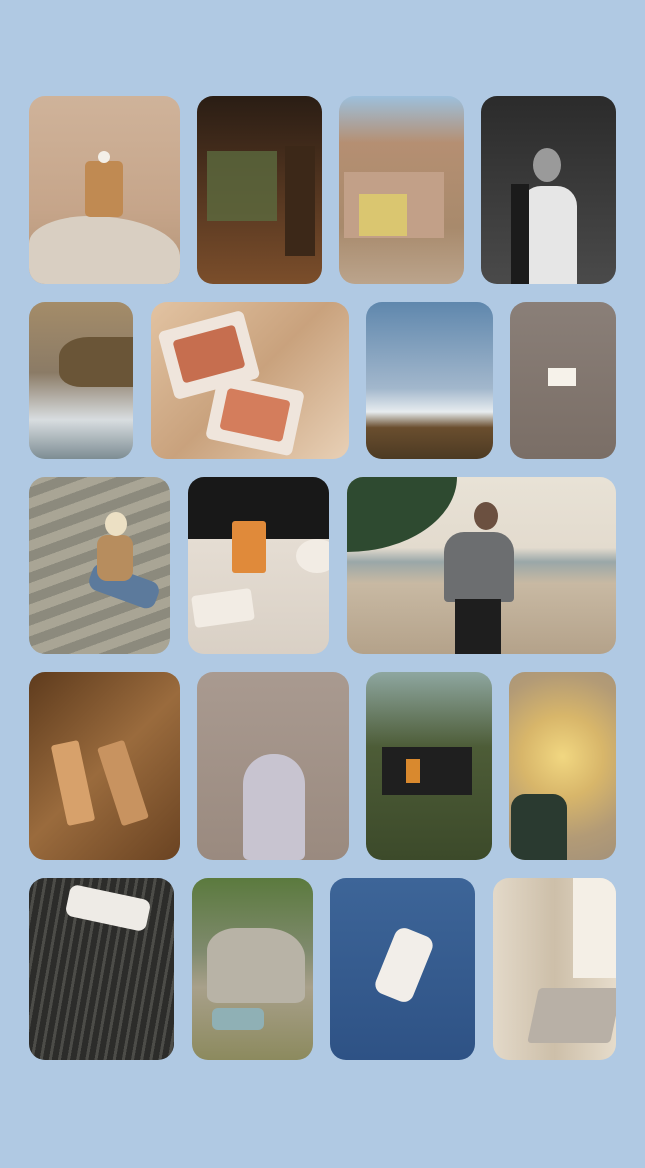 The height and width of the screenshot is (1168, 645). What do you see at coordinates (300, 201) in the screenshot?
I see `door-shape` at bounding box center [300, 201].